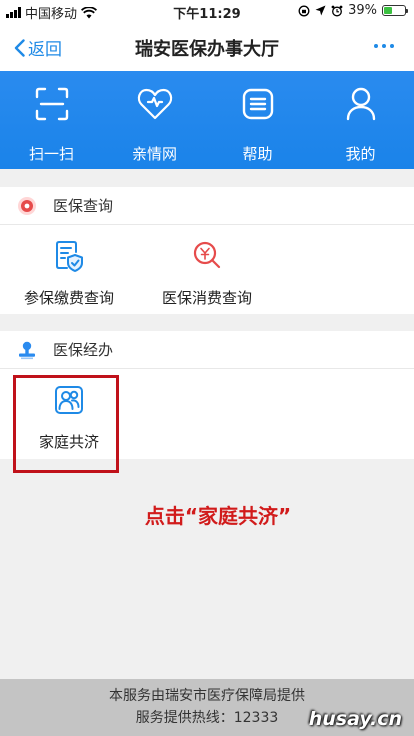  What do you see at coordinates (69, 273) in the screenshot?
I see `tile-insurance-payment-query: 参保缴费查询` at bounding box center [69, 273].